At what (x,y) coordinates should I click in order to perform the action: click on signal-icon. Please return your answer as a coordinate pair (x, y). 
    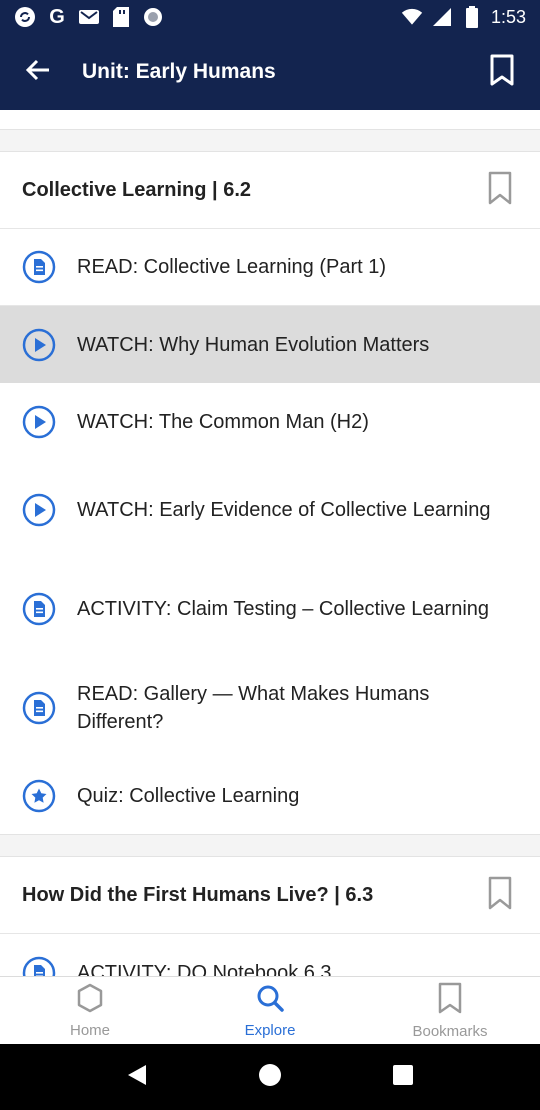
    Looking at the image, I should click on (442, 17).